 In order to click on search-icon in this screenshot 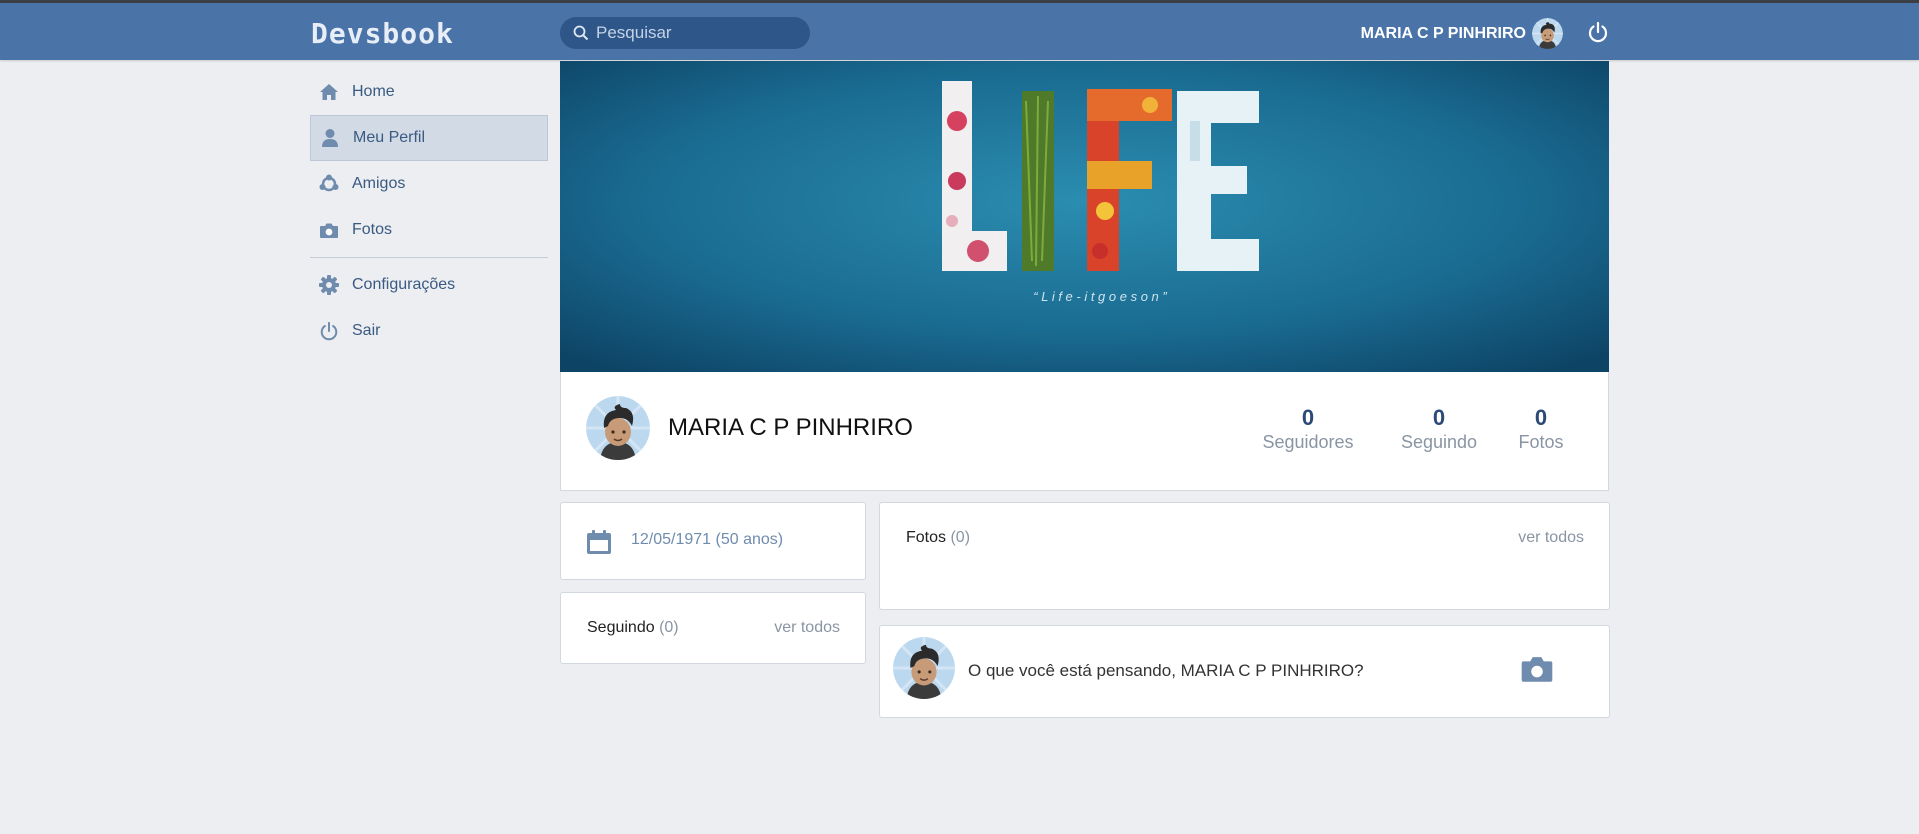, I will do `click(581, 33)`.